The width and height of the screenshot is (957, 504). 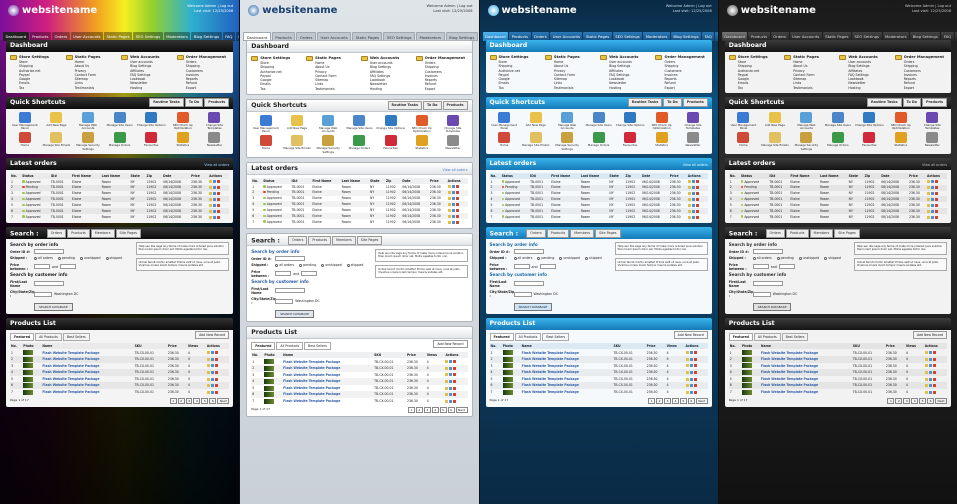 I want to click on order-id-input, so click(x=290, y=259).